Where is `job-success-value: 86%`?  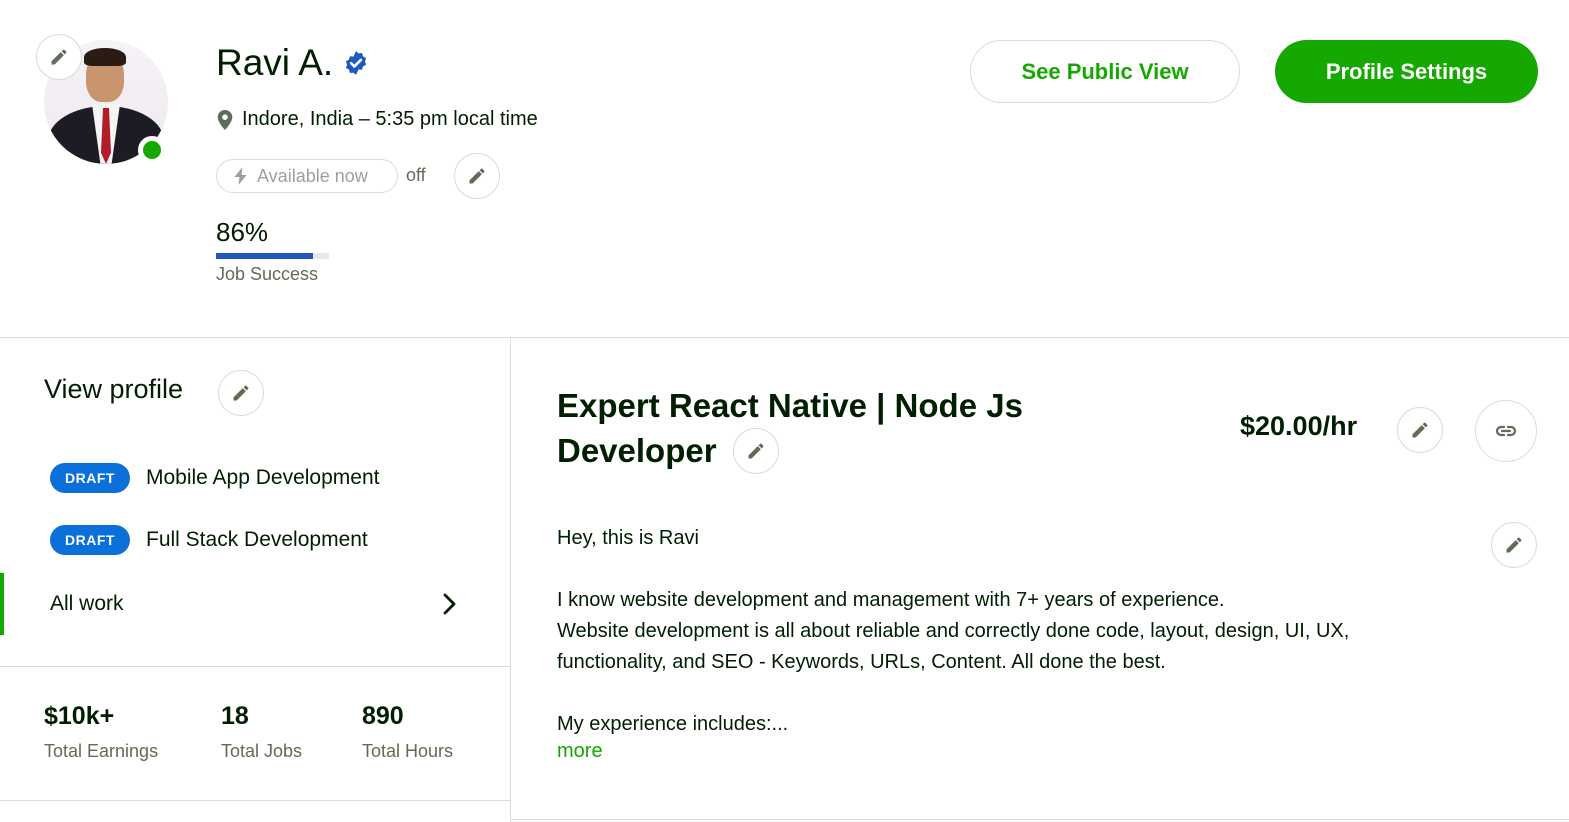 job-success-value: 86% is located at coordinates (242, 232).